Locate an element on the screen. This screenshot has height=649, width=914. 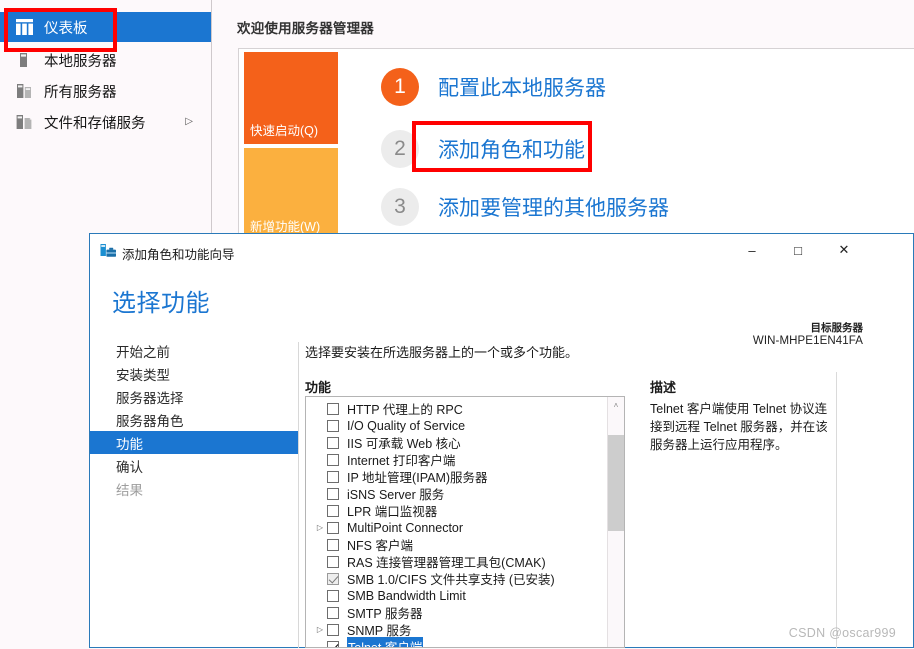
feature-checkbox-checked is located at coordinates (333, 643).